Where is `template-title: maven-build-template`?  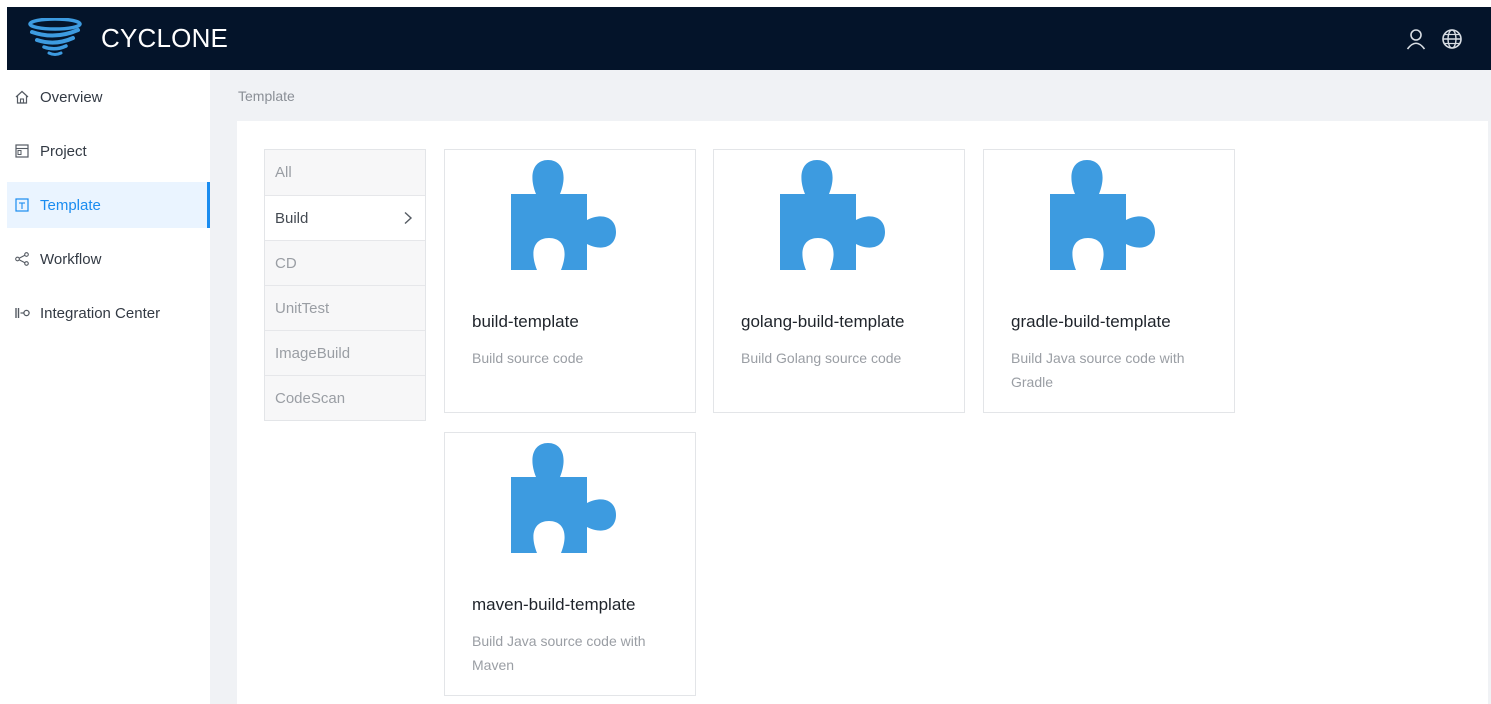
template-title: maven-build-template is located at coordinates (554, 604).